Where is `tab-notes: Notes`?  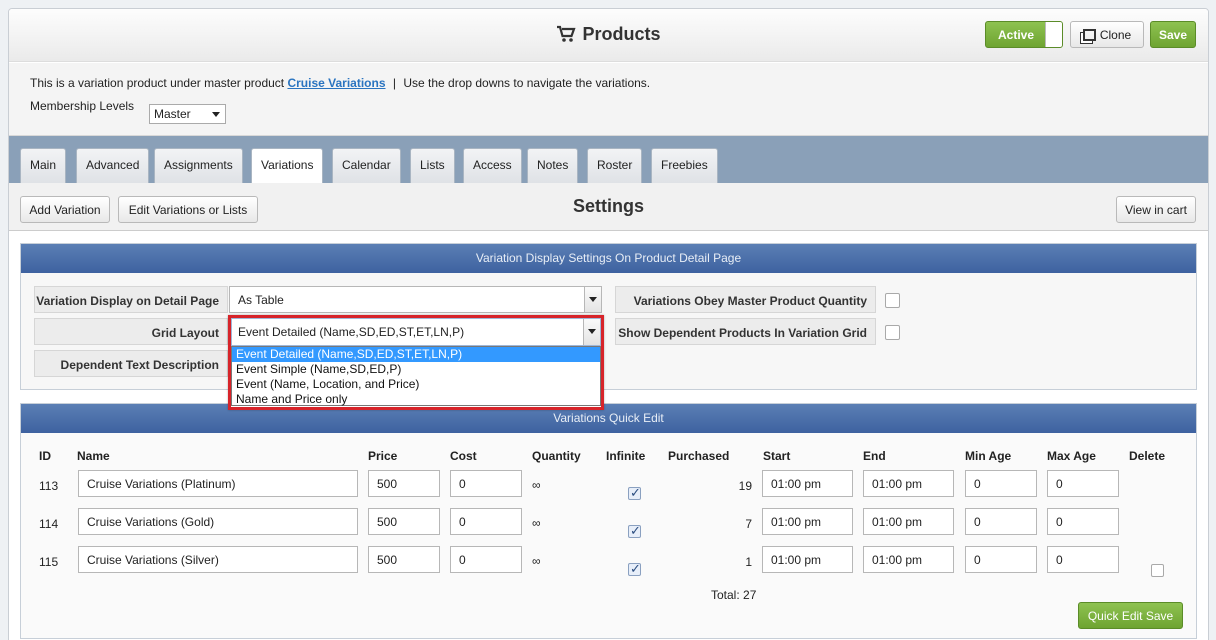 tab-notes: Notes is located at coordinates (553, 165).